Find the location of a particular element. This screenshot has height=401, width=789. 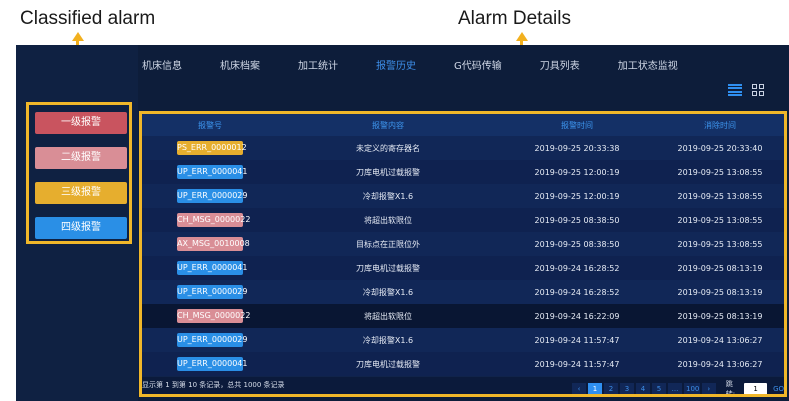

jump-label: 跳转: is located at coordinates (730, 388).